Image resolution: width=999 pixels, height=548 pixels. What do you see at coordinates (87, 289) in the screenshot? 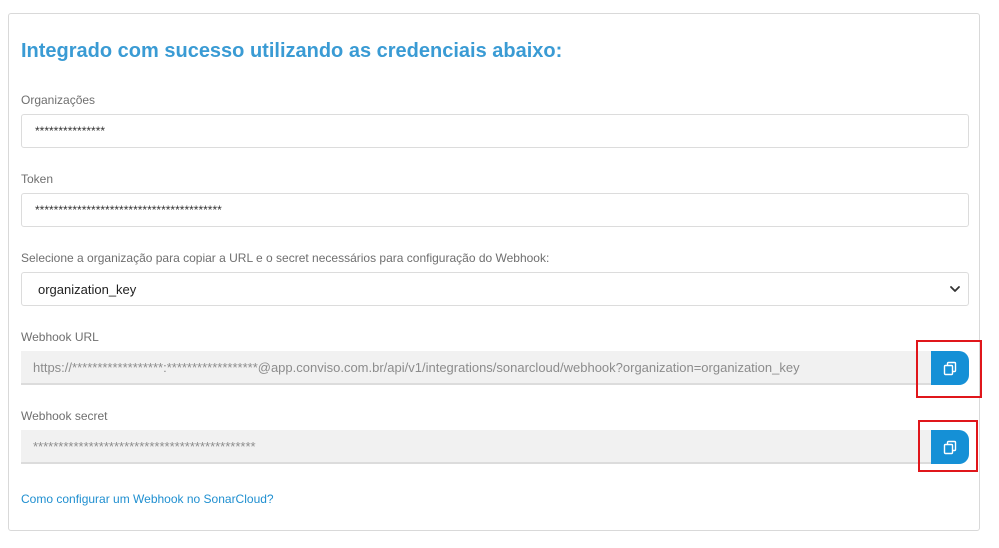
I see `organization-select-value: organization_key` at bounding box center [87, 289].